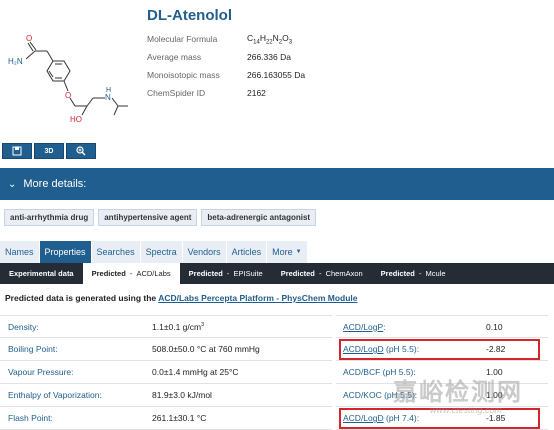 This screenshot has height=430, width=554. I want to click on molecular-formula-value: C14H22N2O3, so click(269, 39).